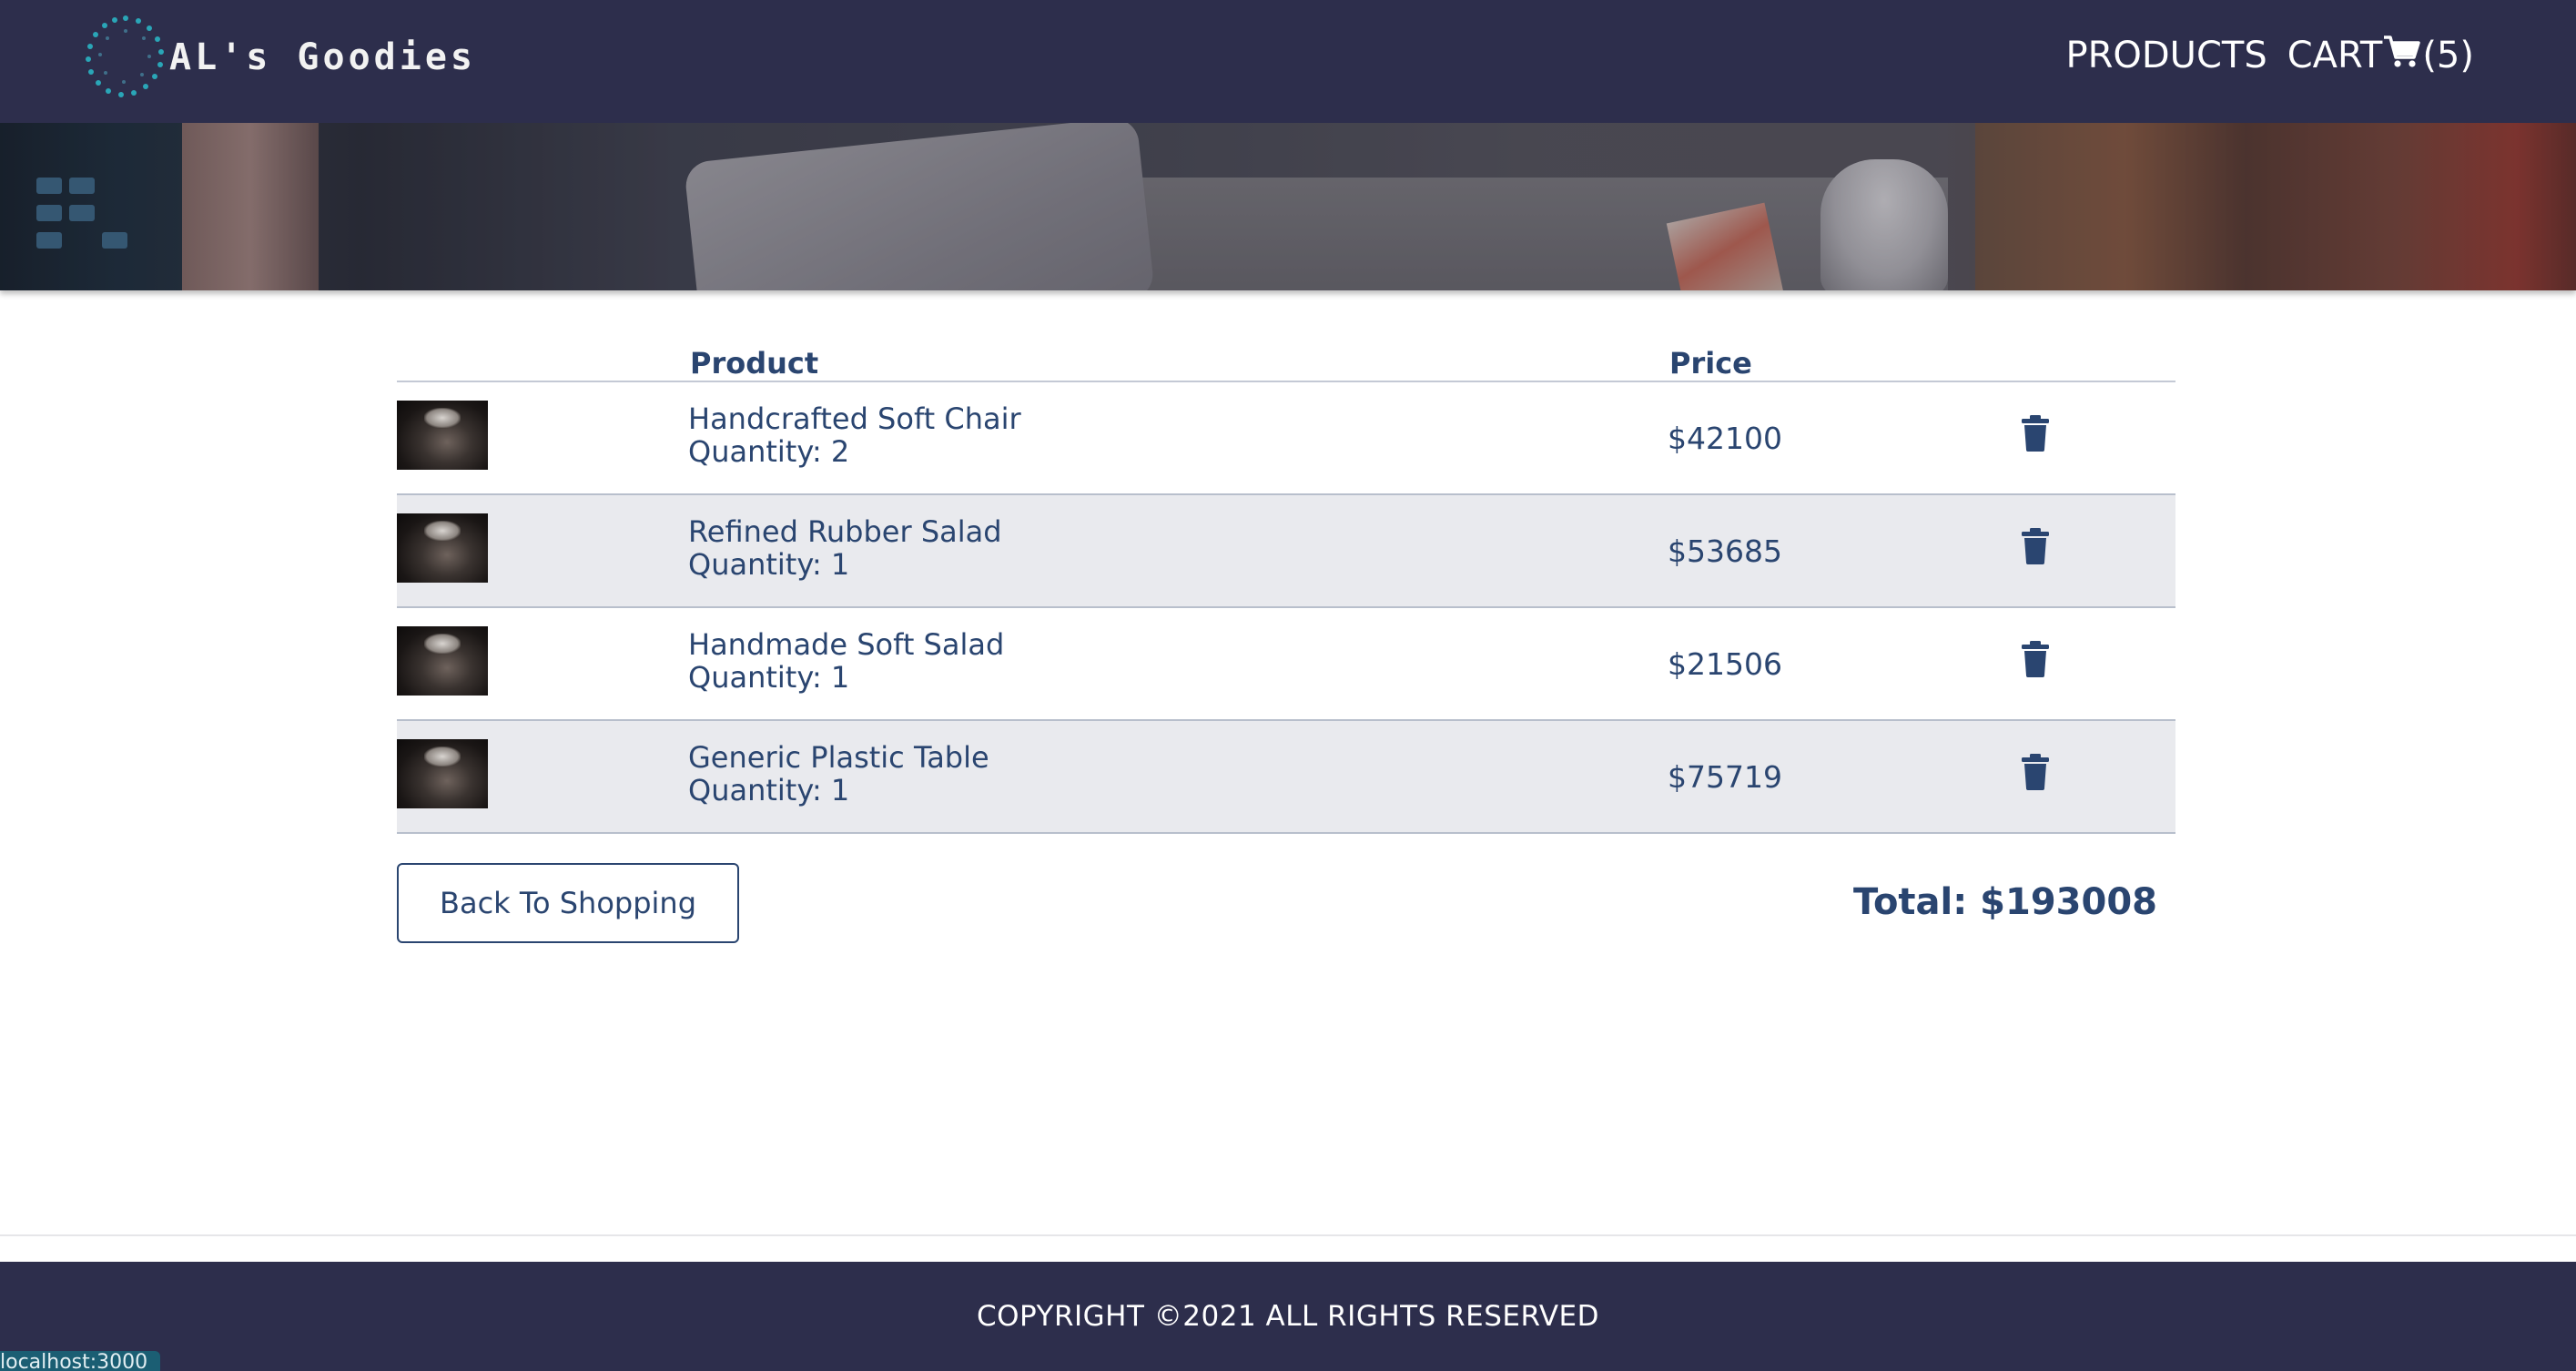 Image resolution: width=2576 pixels, height=1371 pixels. What do you see at coordinates (1288, 61) in the screenshot?
I see `app-header: AL's Goodies PRODUCTS CART (5)` at bounding box center [1288, 61].